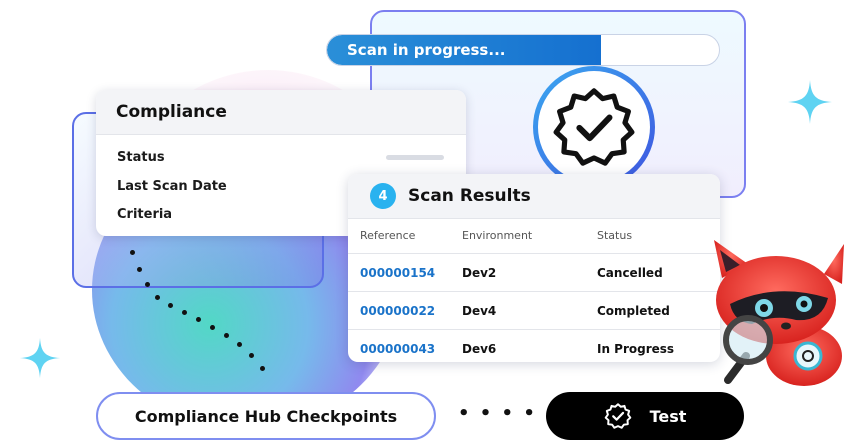 Image resolution: width=849 pixels, height=440 pixels. I want to click on table-header: Reference Environment Status, so click(534, 236).